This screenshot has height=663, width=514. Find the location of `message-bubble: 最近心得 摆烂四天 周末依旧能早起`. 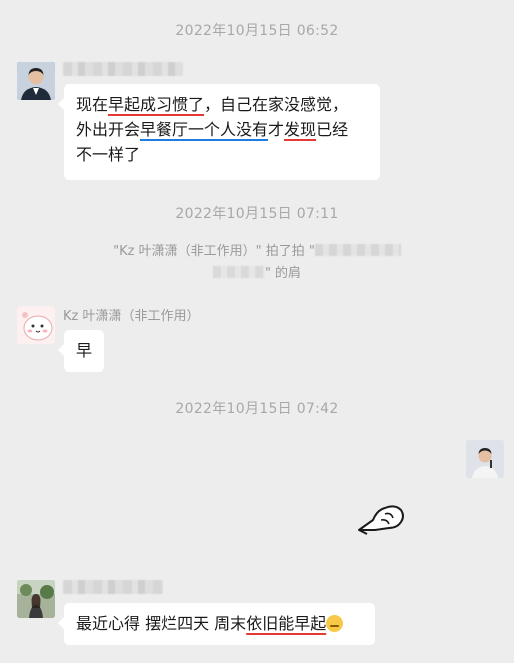

message-bubble: 最近心得 摆烂四天 周末依旧能早起 is located at coordinates (216, 624).